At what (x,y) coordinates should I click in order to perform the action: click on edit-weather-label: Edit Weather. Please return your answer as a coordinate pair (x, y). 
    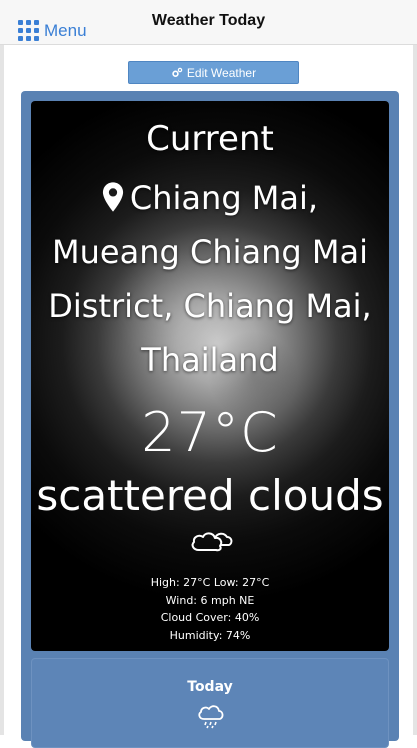
    Looking at the image, I should click on (221, 72).